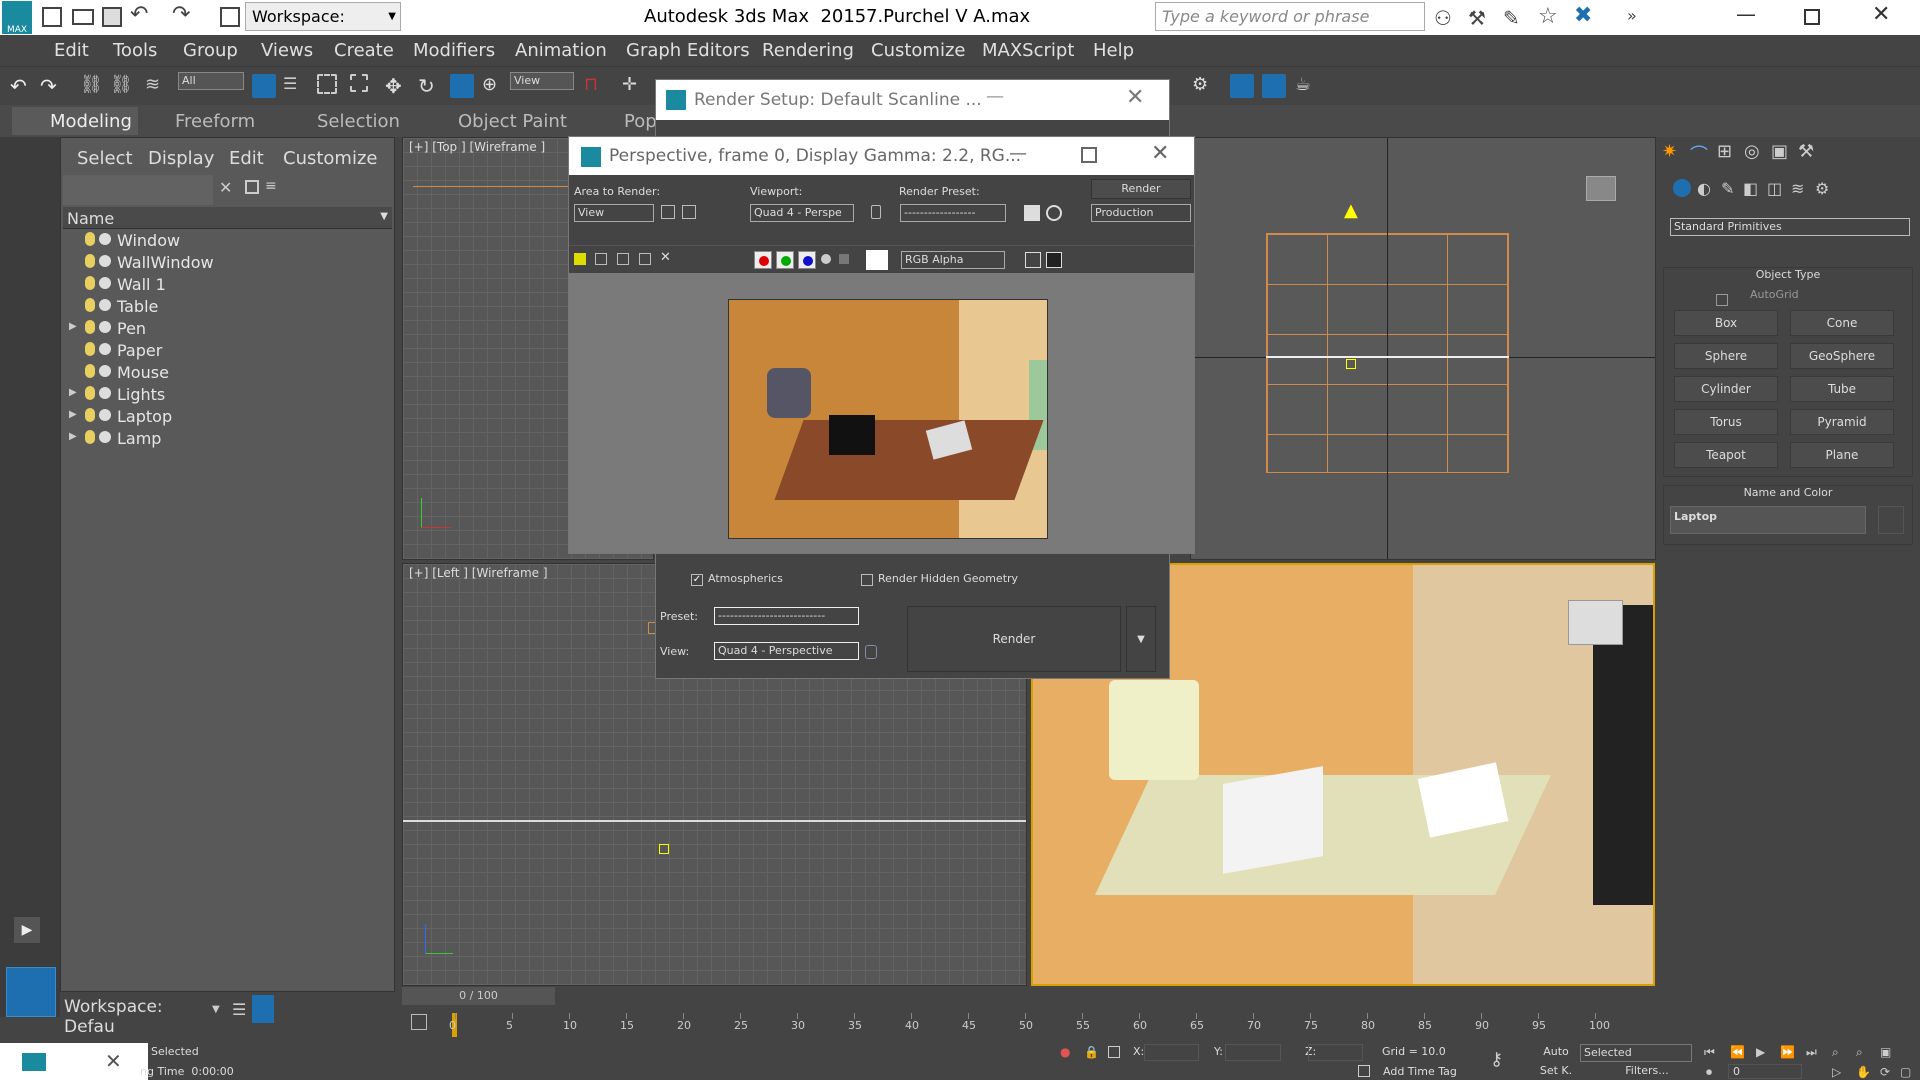 The image size is (1920, 1080). I want to click on persp-viewcube-icon, so click(1595, 622).